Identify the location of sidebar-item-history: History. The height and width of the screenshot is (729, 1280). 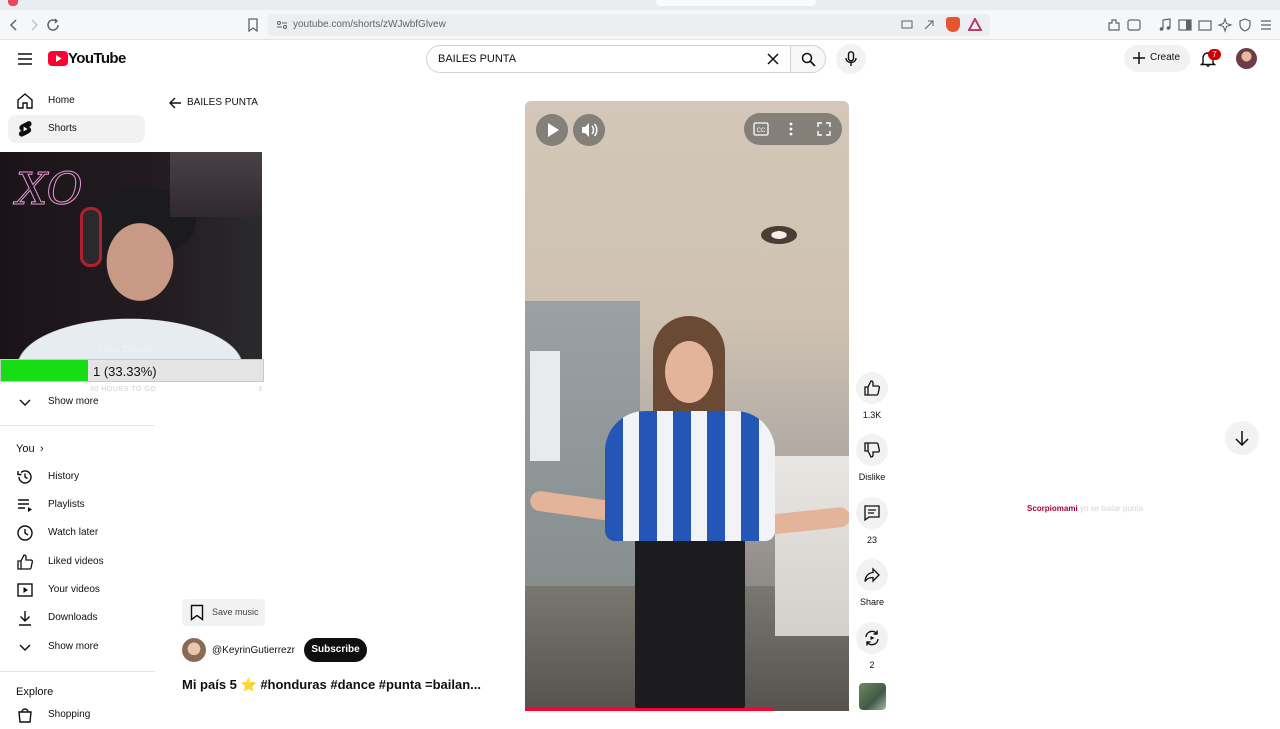
(76, 477).